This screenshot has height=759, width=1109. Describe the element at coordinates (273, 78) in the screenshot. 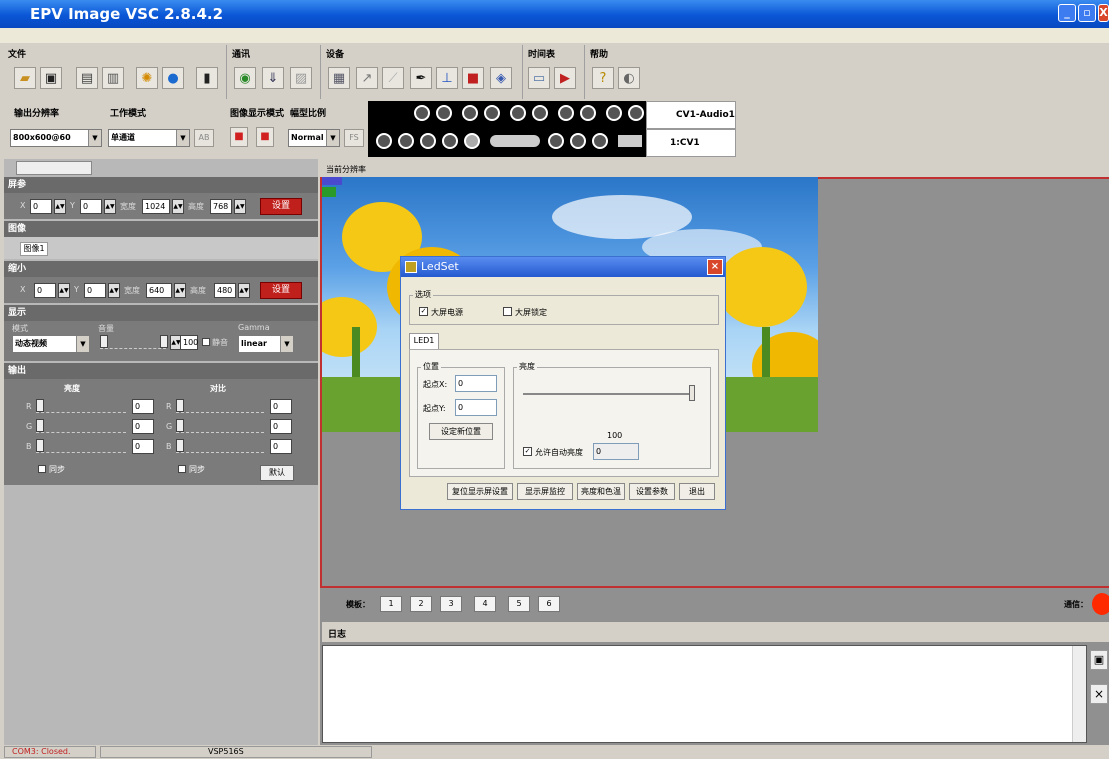

I see `download-icon: ⇓` at that location.